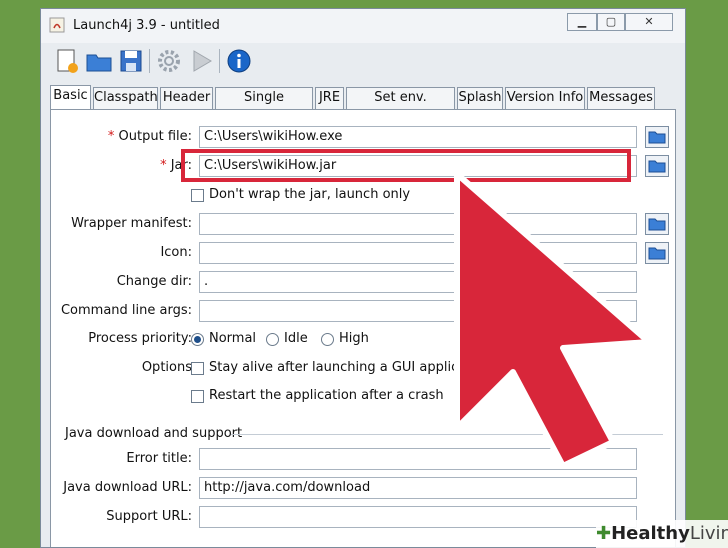 Image resolution: width=728 pixels, height=548 pixels. Describe the element at coordinates (131, 61) in the screenshot. I see `save-icon` at that location.